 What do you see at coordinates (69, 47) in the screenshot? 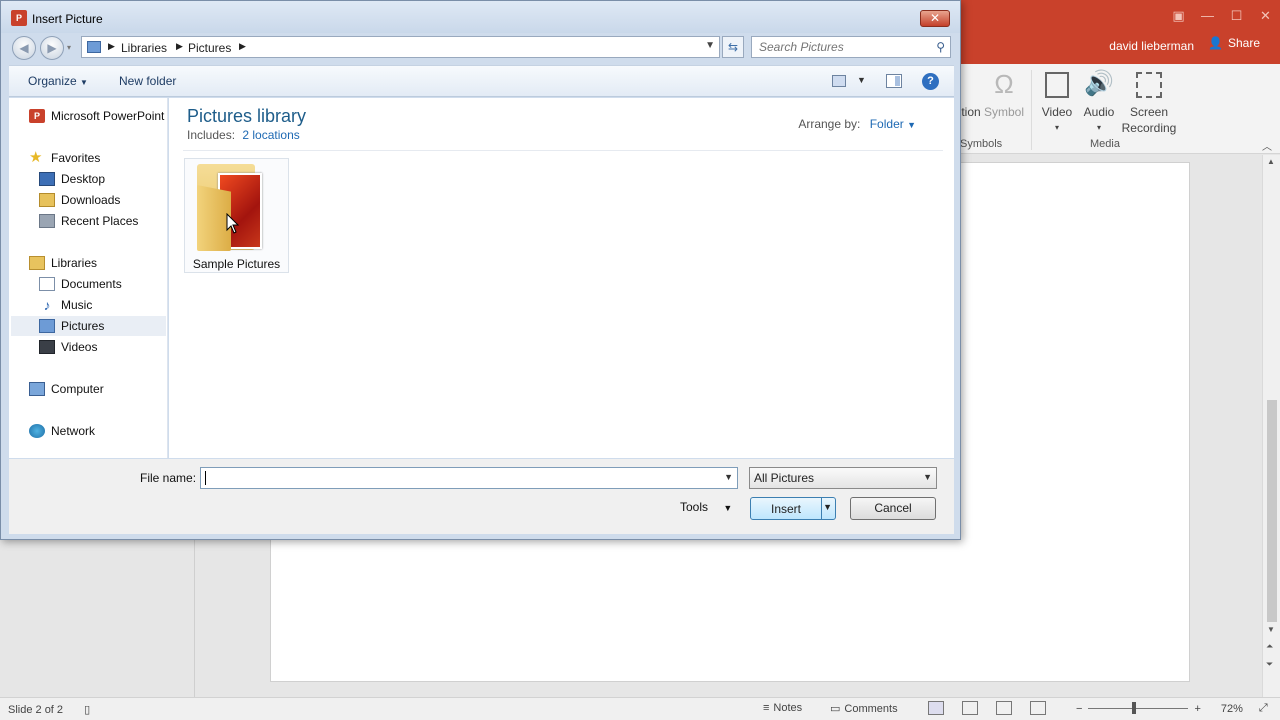
I see `recent-locations-icon: ▾` at bounding box center [69, 47].